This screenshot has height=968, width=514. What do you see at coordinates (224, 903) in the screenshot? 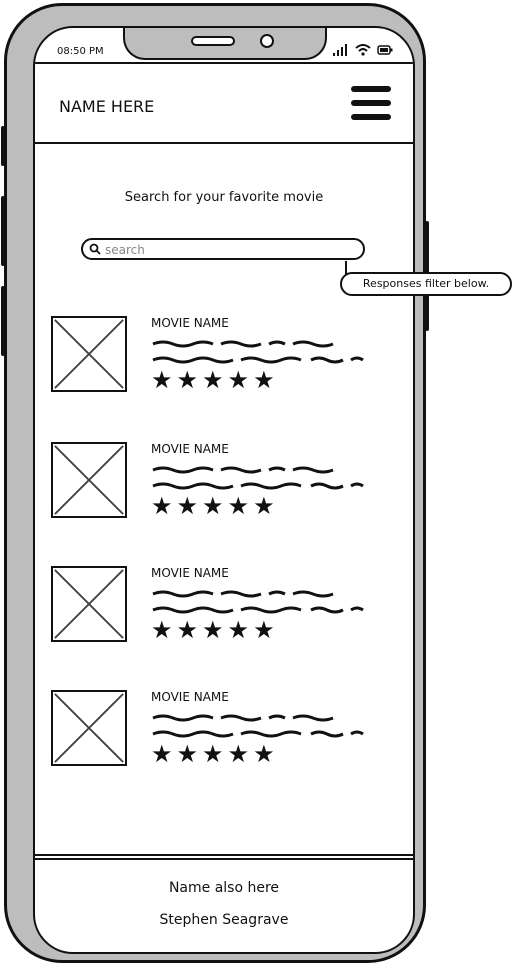
I see `app-footer: Name also here Stephen Seagrave` at bounding box center [224, 903].